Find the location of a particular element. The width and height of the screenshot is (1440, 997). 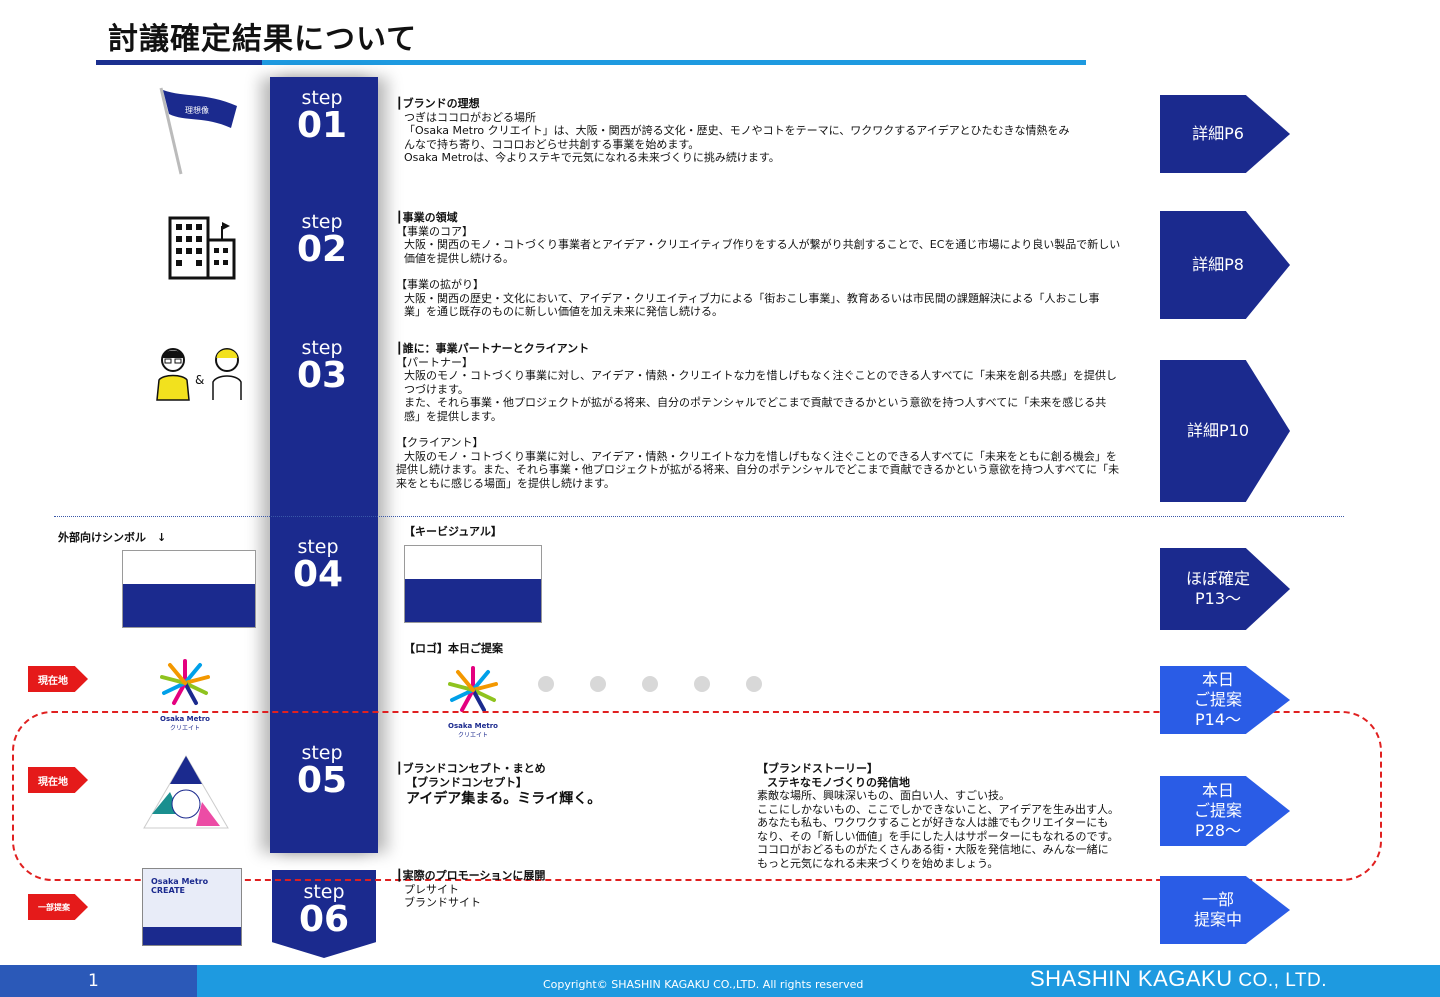

story-line: もっと元気になれる未来づくりを始めましょう。 is located at coordinates (878, 863).